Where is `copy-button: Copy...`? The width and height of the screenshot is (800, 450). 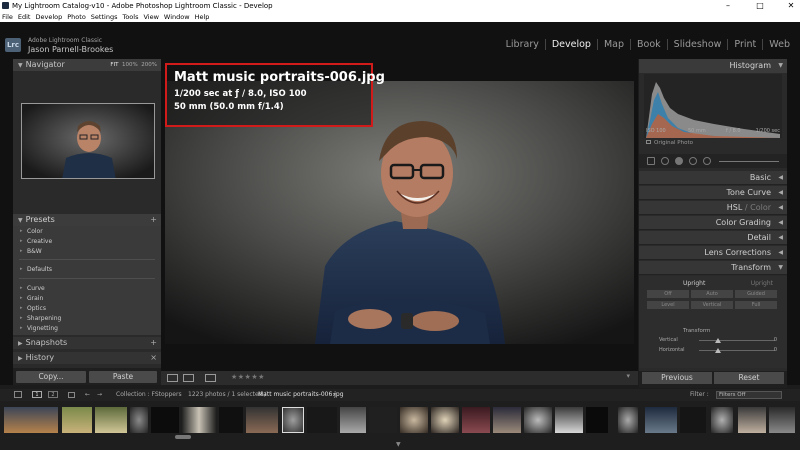
copy-button: Copy... is located at coordinates (51, 377).